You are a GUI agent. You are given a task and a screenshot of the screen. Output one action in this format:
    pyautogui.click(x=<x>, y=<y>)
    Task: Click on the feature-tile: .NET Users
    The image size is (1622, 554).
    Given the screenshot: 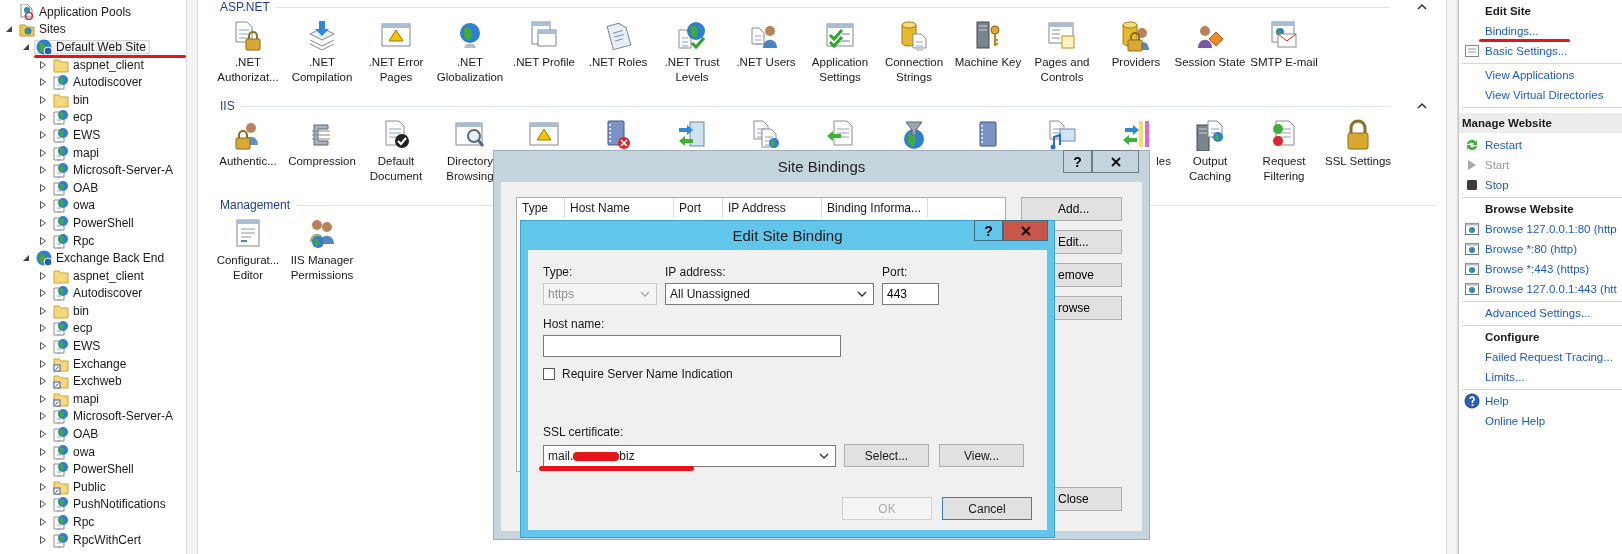 What is the action you would take?
    pyautogui.click(x=766, y=45)
    